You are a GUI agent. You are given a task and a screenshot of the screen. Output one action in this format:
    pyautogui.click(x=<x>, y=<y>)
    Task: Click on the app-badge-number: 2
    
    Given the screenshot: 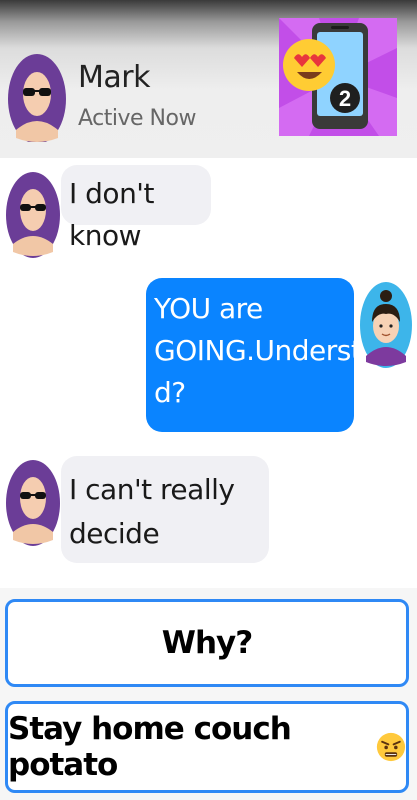 What is the action you would take?
    pyautogui.click(x=345, y=98)
    